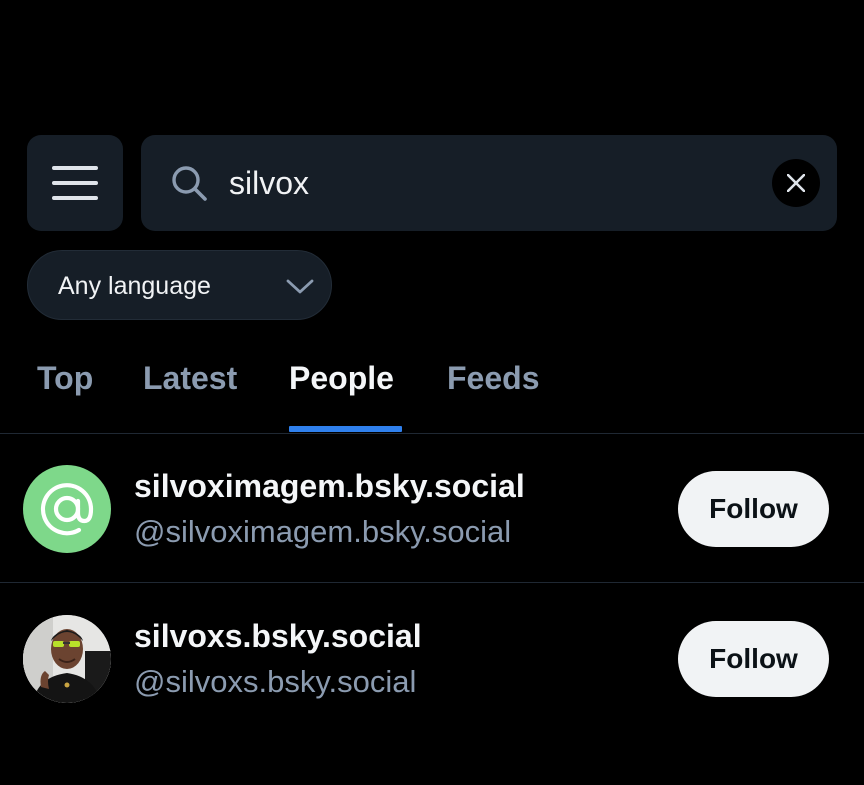  What do you see at coordinates (134, 286) in the screenshot?
I see `language-select-value: Any language` at bounding box center [134, 286].